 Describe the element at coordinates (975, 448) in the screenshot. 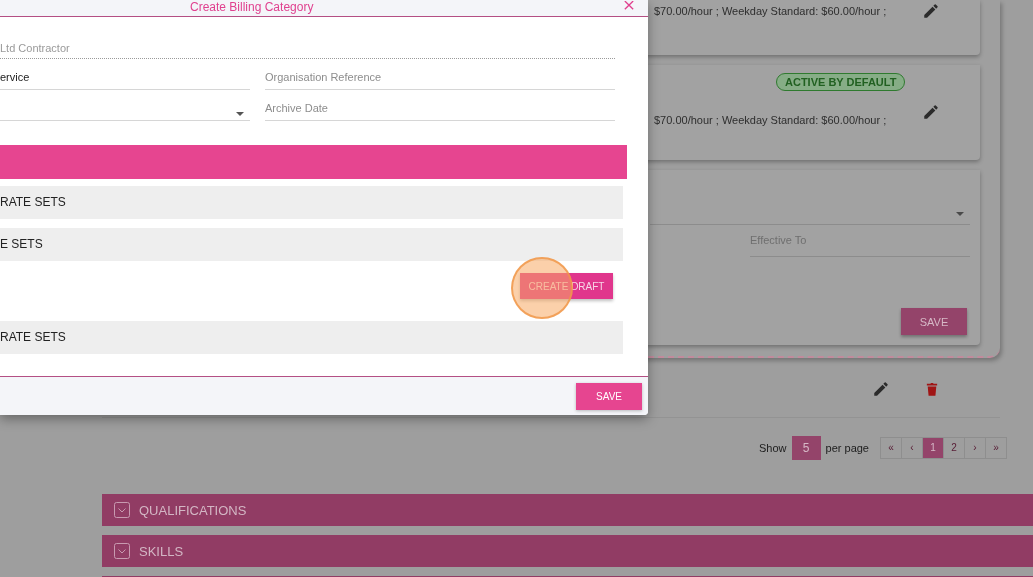

I see `page-button: ›` at that location.